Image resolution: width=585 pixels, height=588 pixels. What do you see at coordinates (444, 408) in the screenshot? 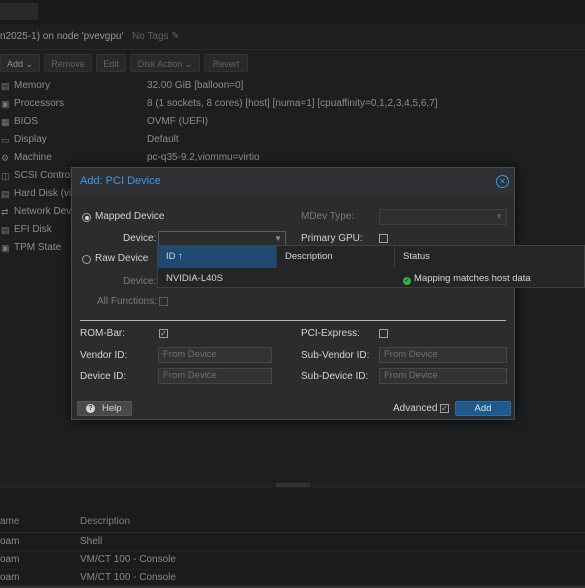
I see `advanced-checkbox: ✓` at bounding box center [444, 408].